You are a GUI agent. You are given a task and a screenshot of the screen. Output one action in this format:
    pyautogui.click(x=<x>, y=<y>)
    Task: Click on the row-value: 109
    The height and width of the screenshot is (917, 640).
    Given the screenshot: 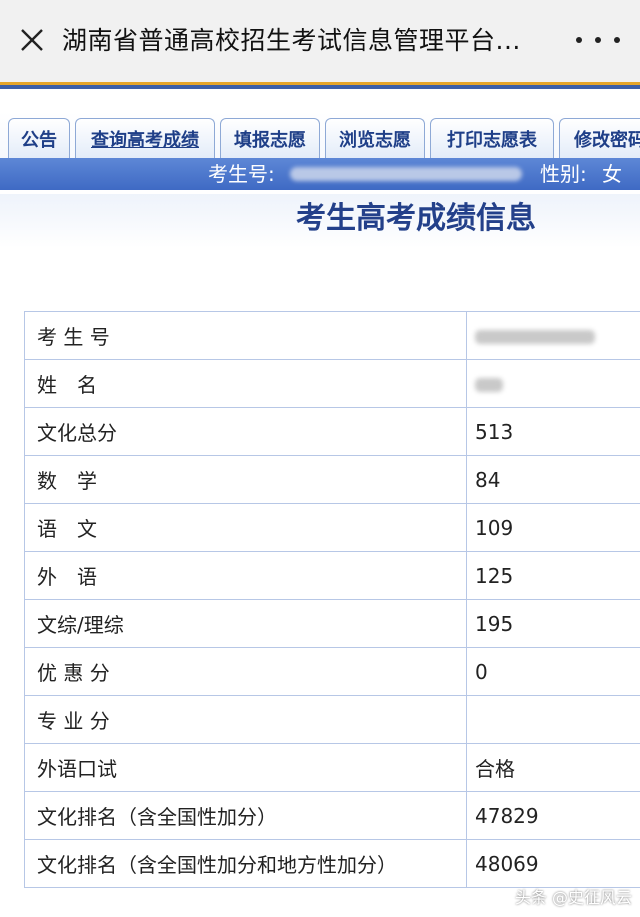 What is the action you would take?
    pyautogui.click(x=553, y=527)
    